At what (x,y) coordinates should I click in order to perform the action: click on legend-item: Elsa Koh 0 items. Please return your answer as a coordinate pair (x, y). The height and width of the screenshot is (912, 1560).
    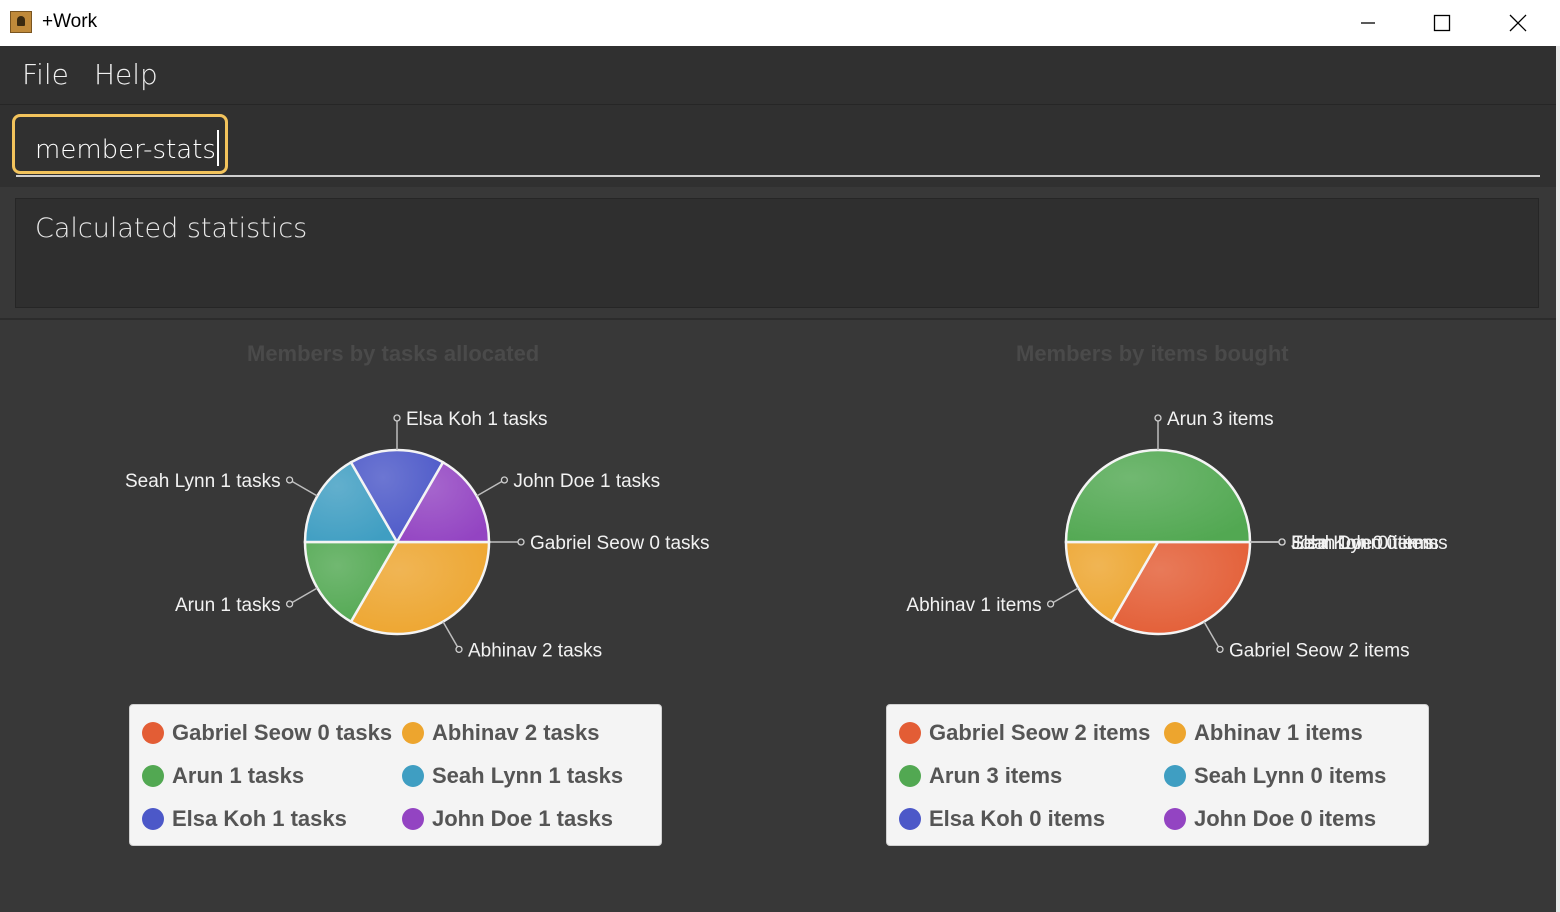
    Looking at the image, I should click on (1002, 819).